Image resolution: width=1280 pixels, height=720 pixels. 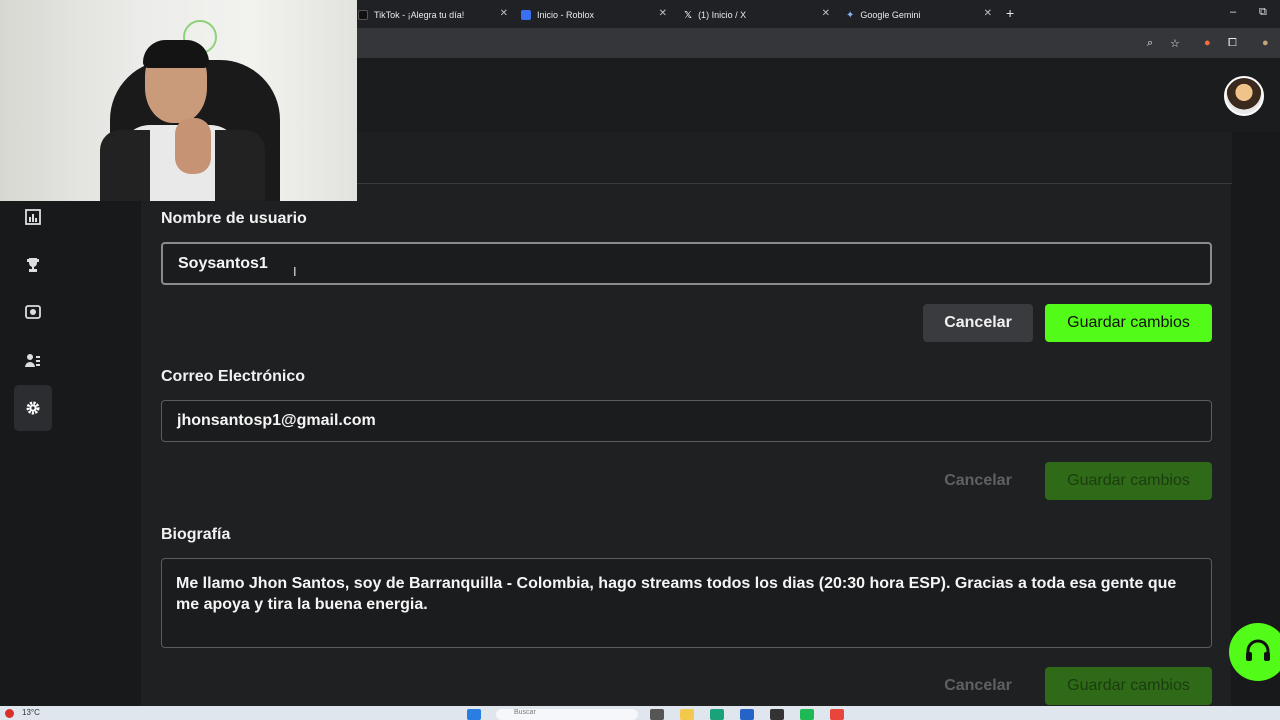 I want to click on tab-title: Inicio - Roblox, so click(x=566, y=15).